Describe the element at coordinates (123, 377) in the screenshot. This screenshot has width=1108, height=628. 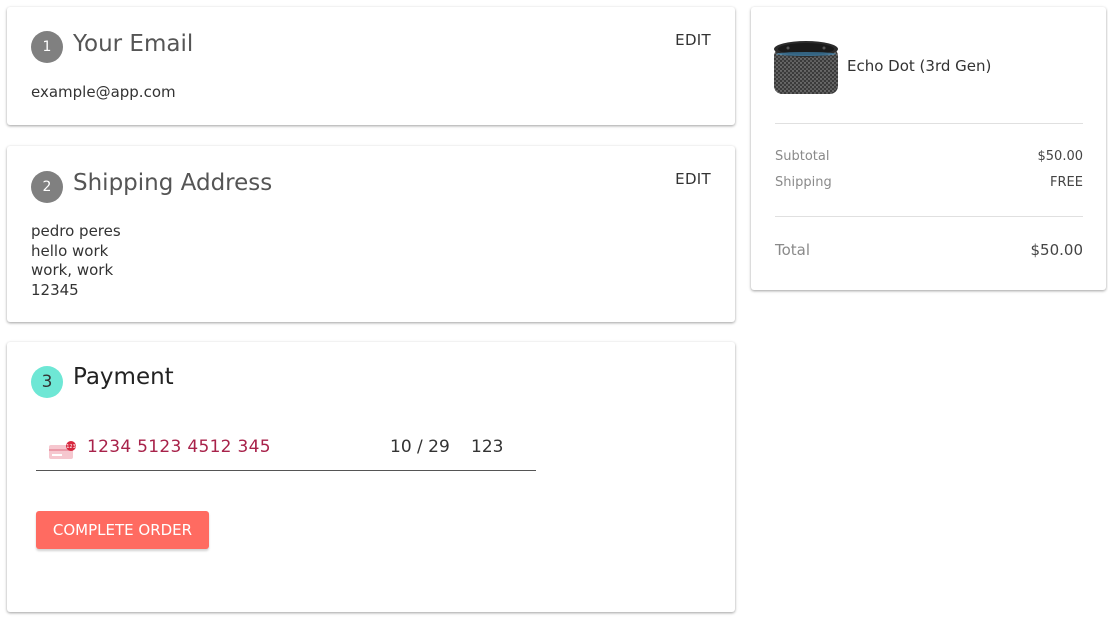
I see `payment-step-title: Payment` at that location.